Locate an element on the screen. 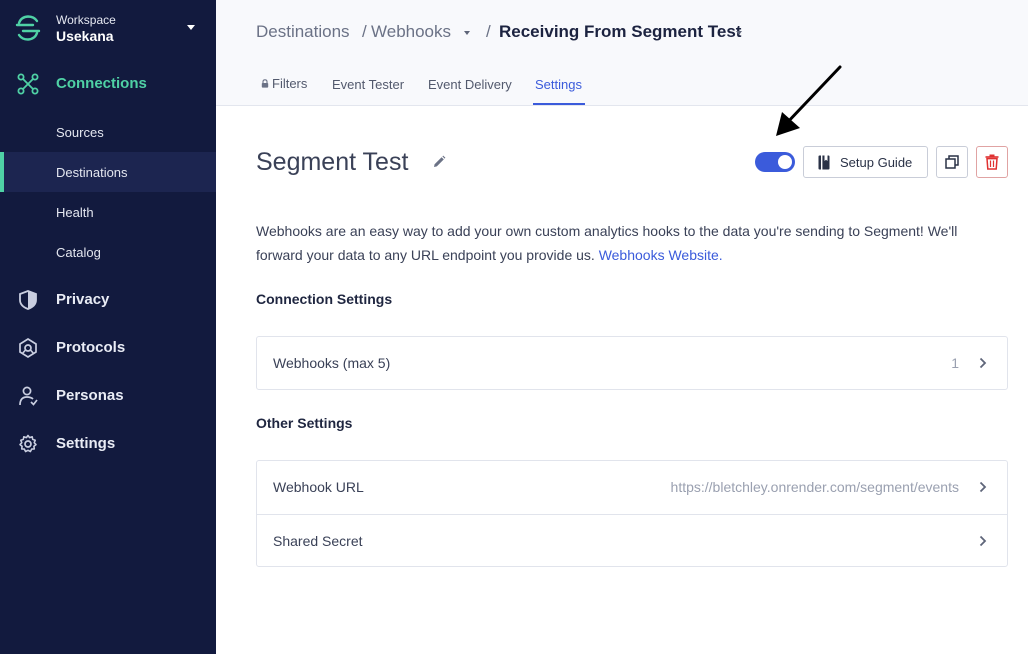 Image resolution: width=1028 pixels, height=654 pixels. sidebar-item-privacy: Privacy is located at coordinates (108, 300).